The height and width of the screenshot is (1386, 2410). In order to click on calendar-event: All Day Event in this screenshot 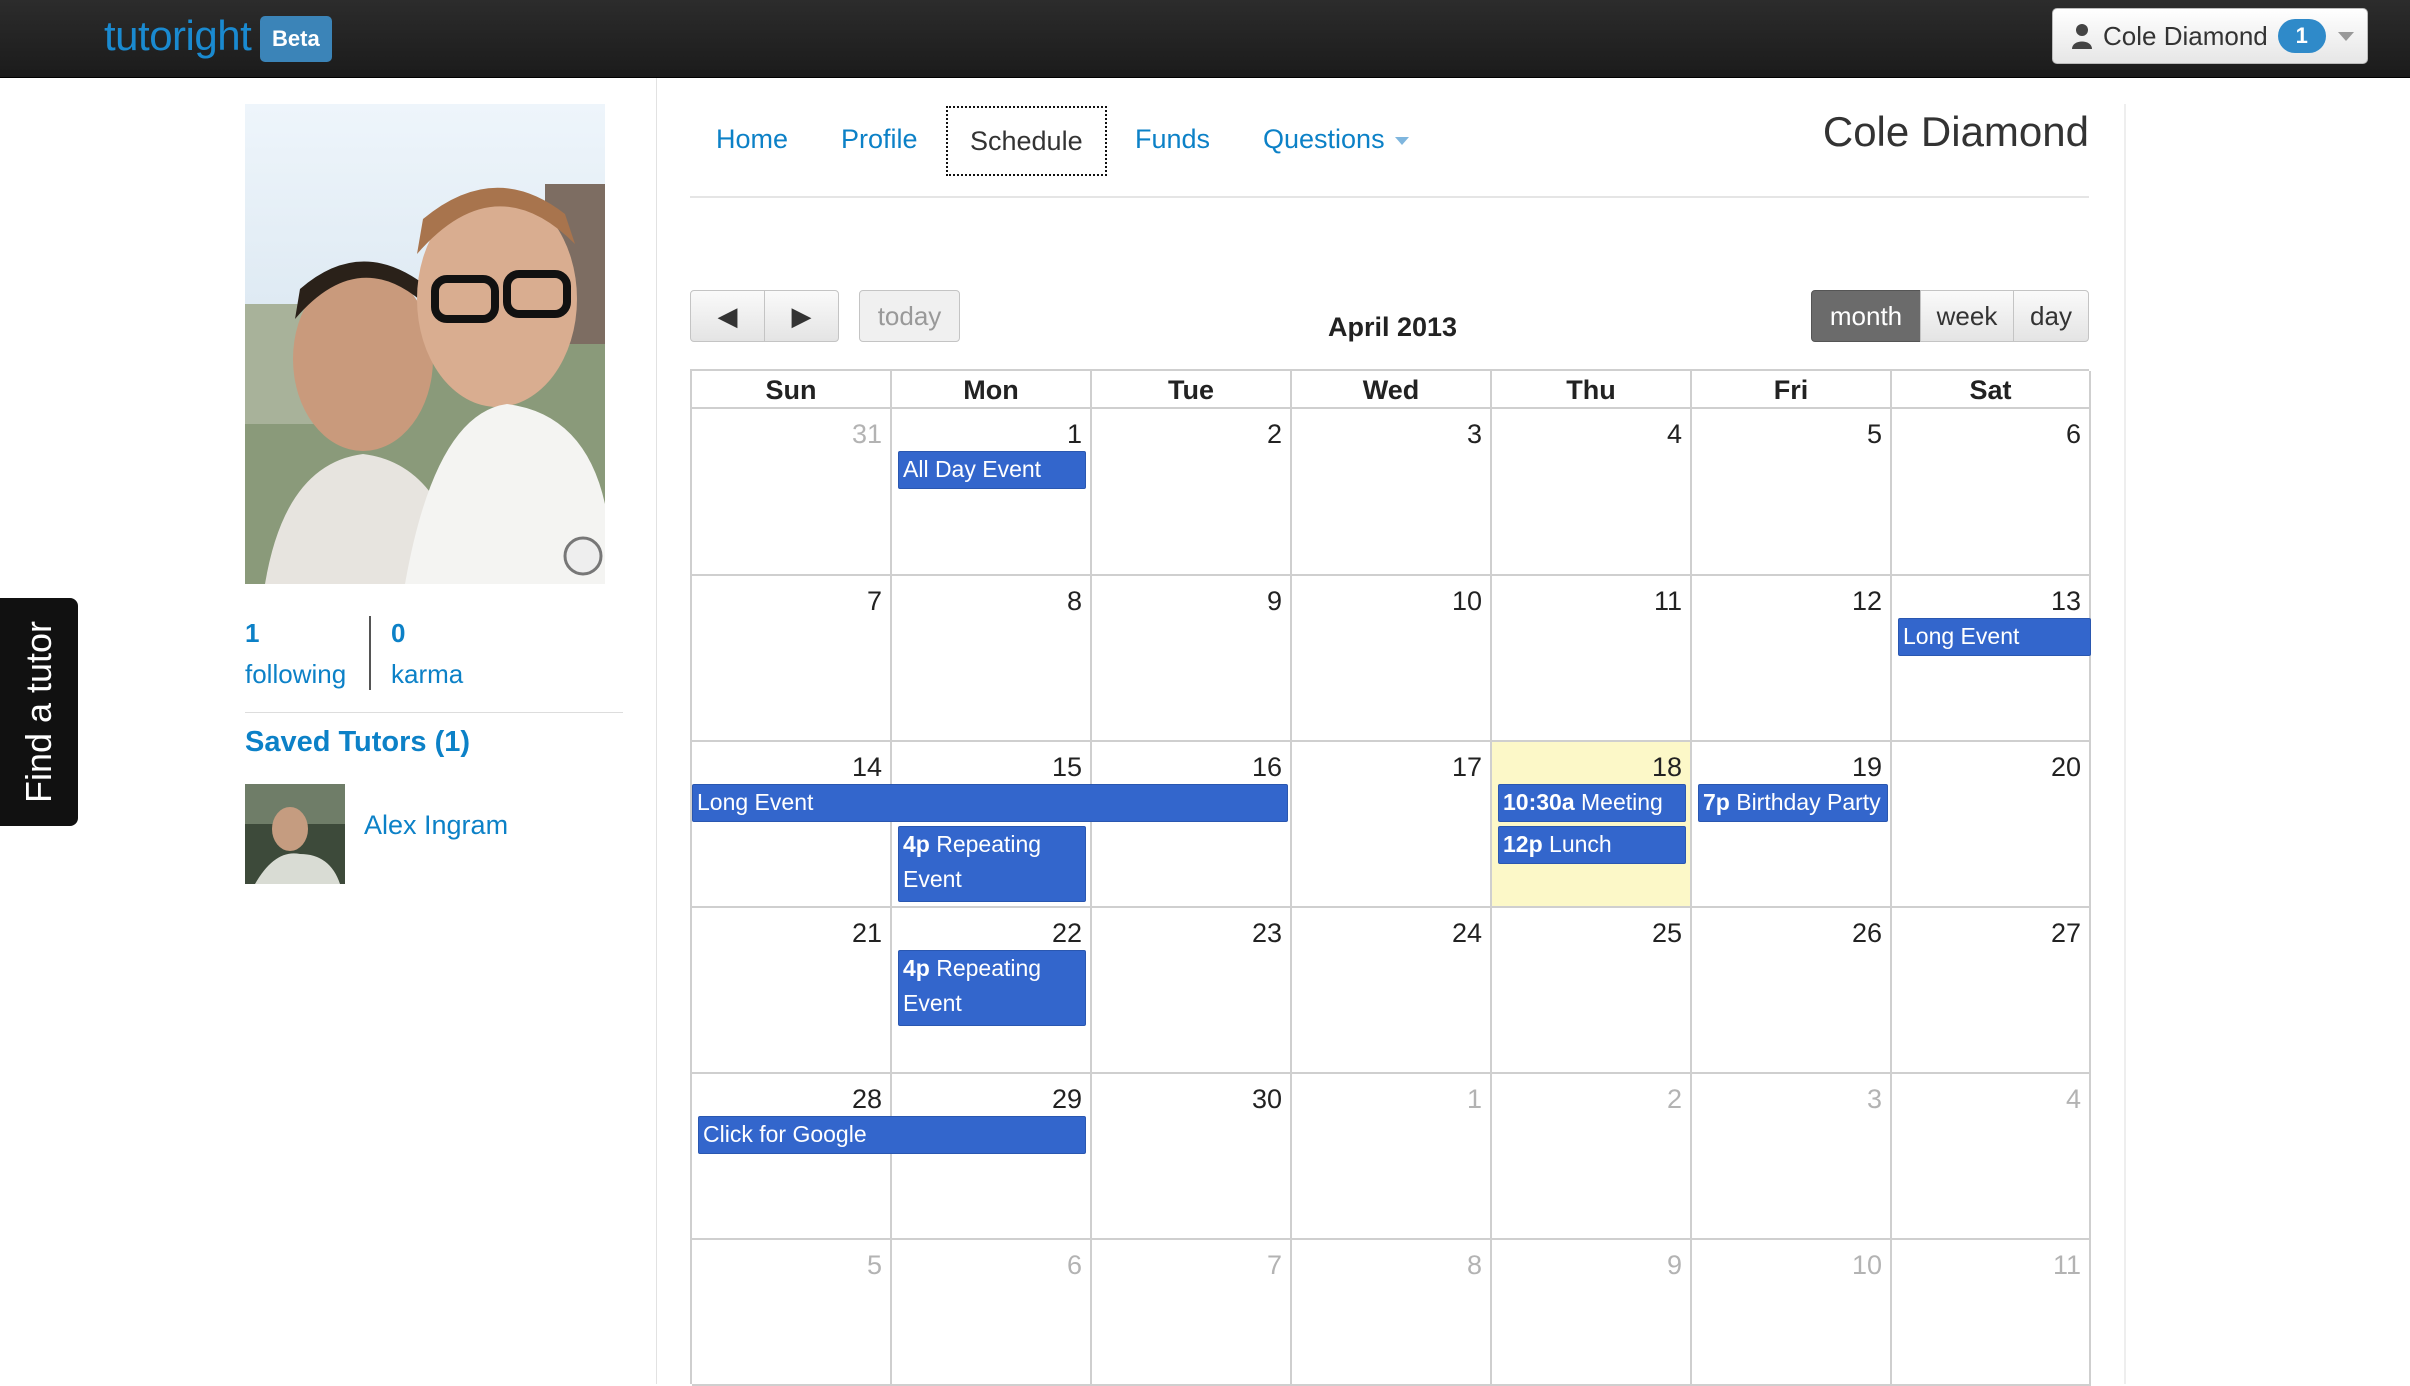, I will do `click(992, 470)`.